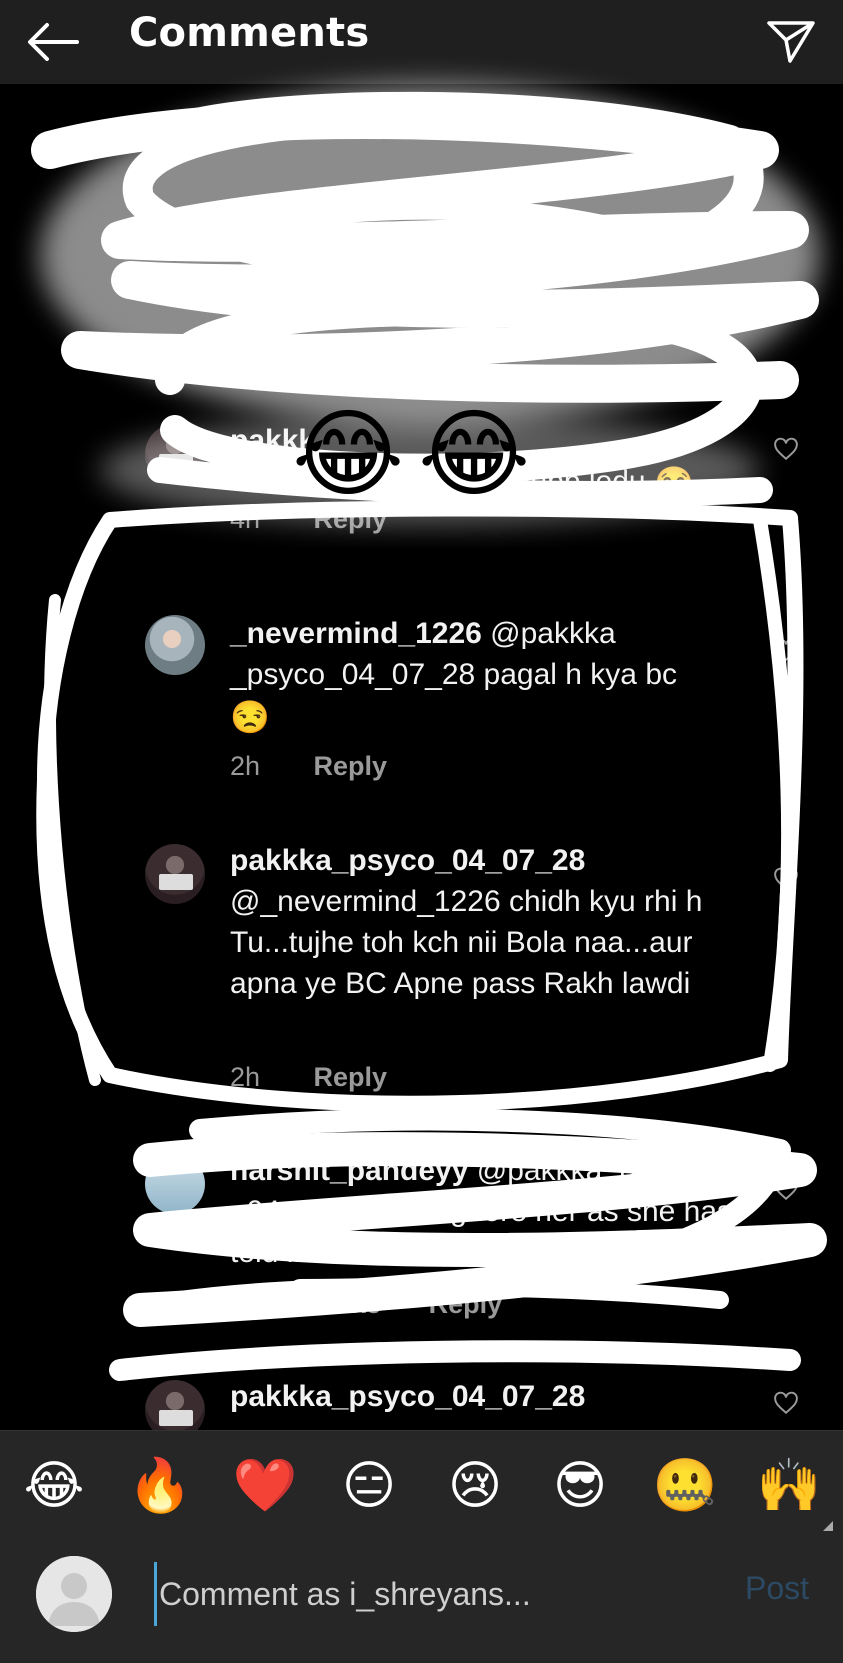 Image resolution: width=843 pixels, height=1663 pixels. I want to click on expressionless-emoji-button: 😑, so click(369, 1486).